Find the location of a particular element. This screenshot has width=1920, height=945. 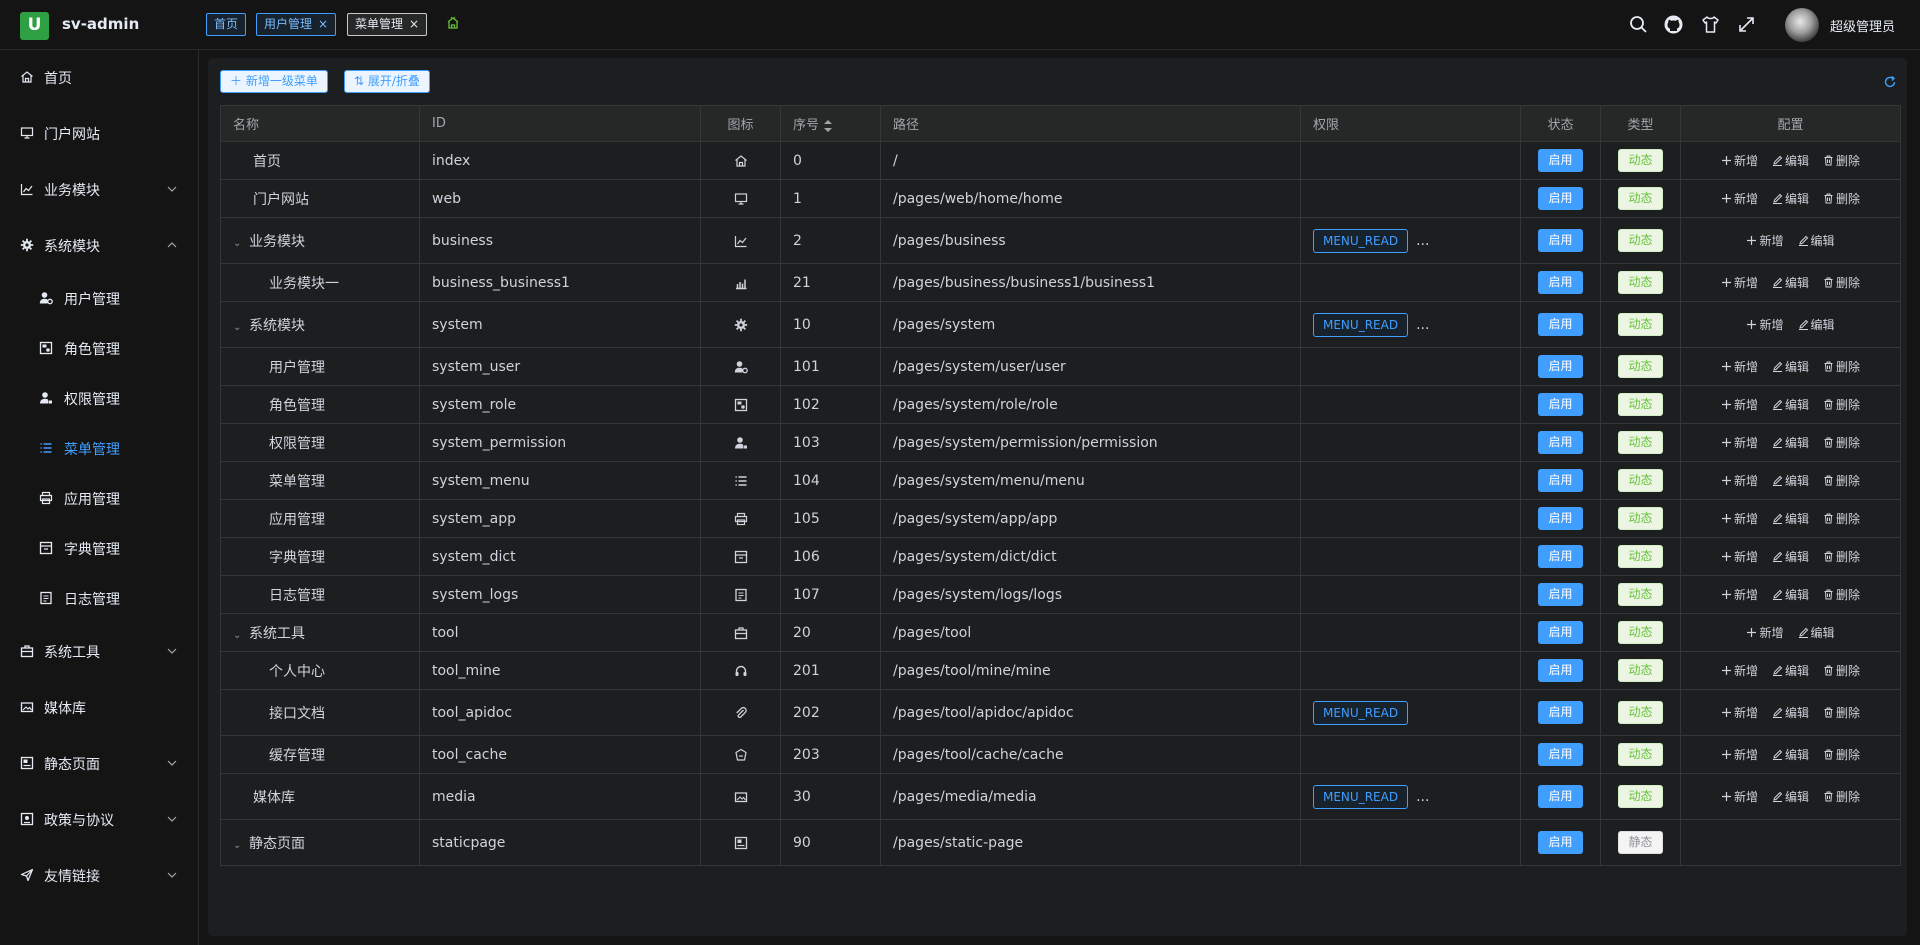

sidebar-item-links: 友情链接 is located at coordinates (99, 875).